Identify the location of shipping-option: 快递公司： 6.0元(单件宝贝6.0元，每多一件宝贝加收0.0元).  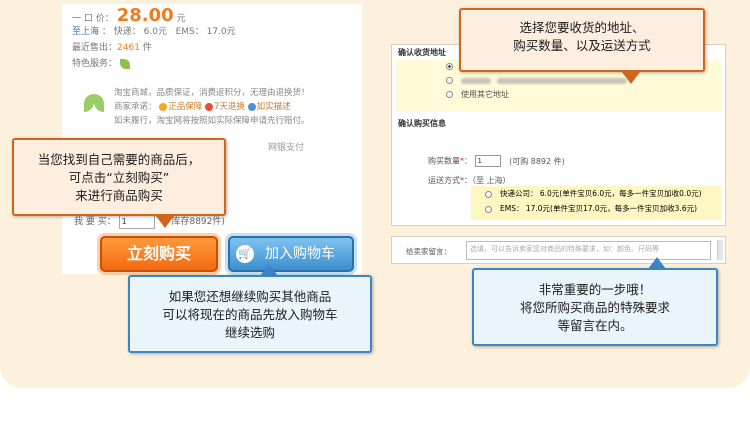
(596, 193).